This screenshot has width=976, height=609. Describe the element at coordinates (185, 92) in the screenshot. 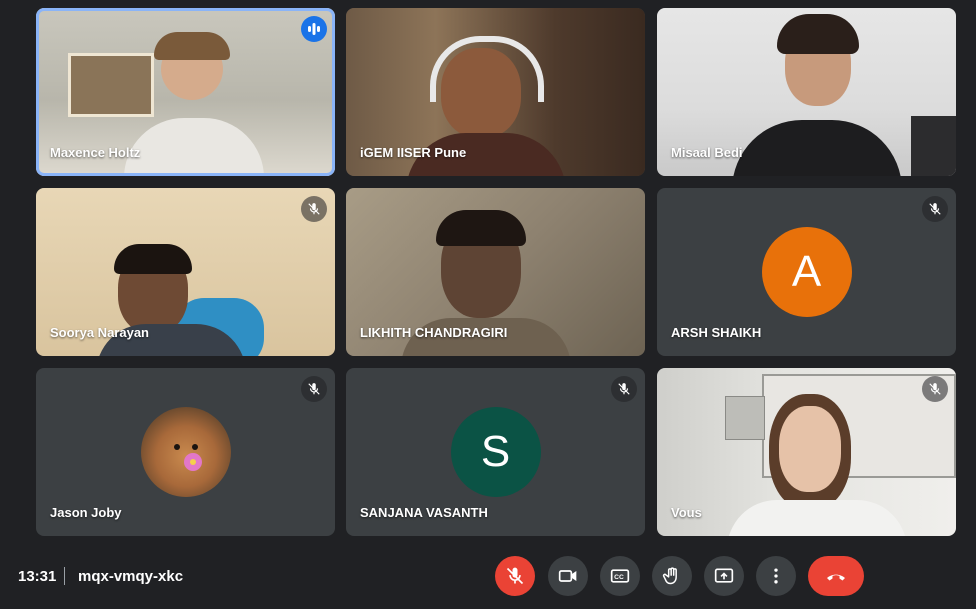

I see `participant-tile-maxence-holtz: Maxence Holtz` at that location.